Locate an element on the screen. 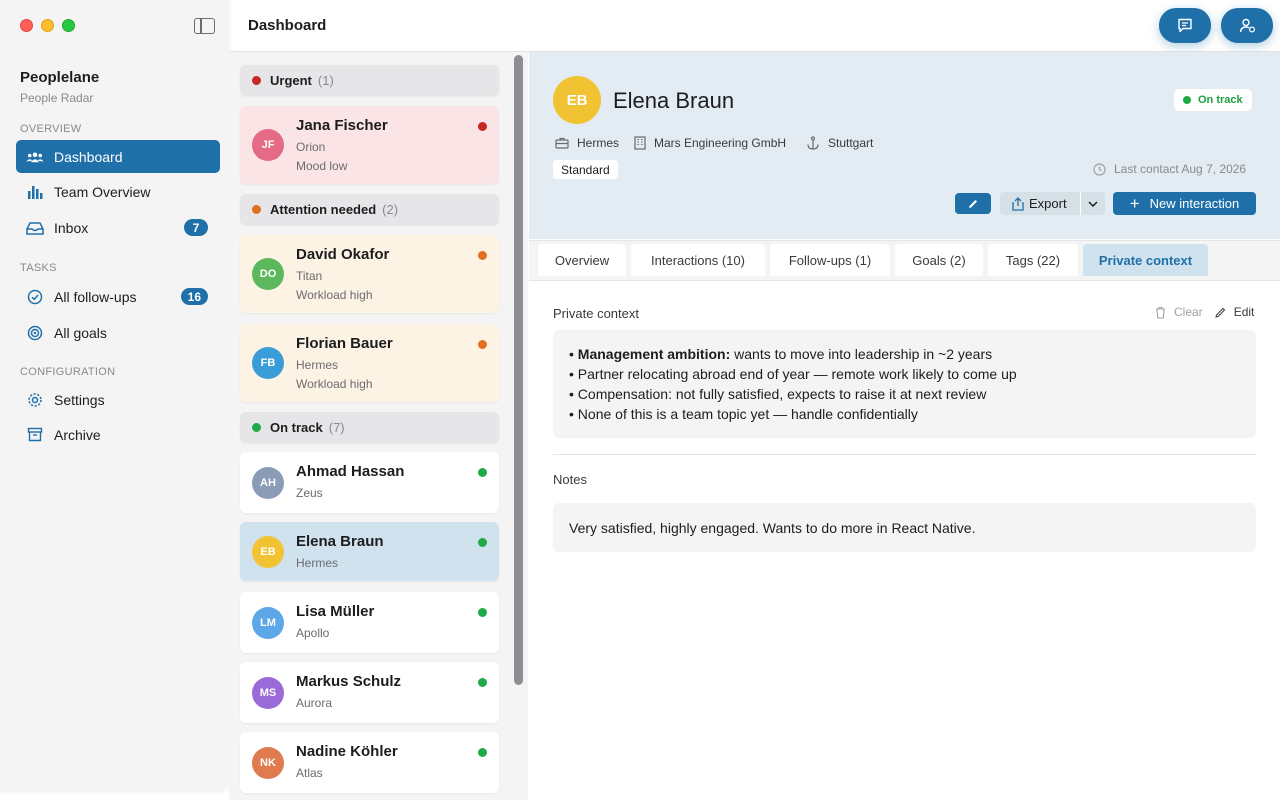 Image resolution: width=1280 pixels, height=800 pixels. tab-goals: Goals (2) is located at coordinates (939, 260).